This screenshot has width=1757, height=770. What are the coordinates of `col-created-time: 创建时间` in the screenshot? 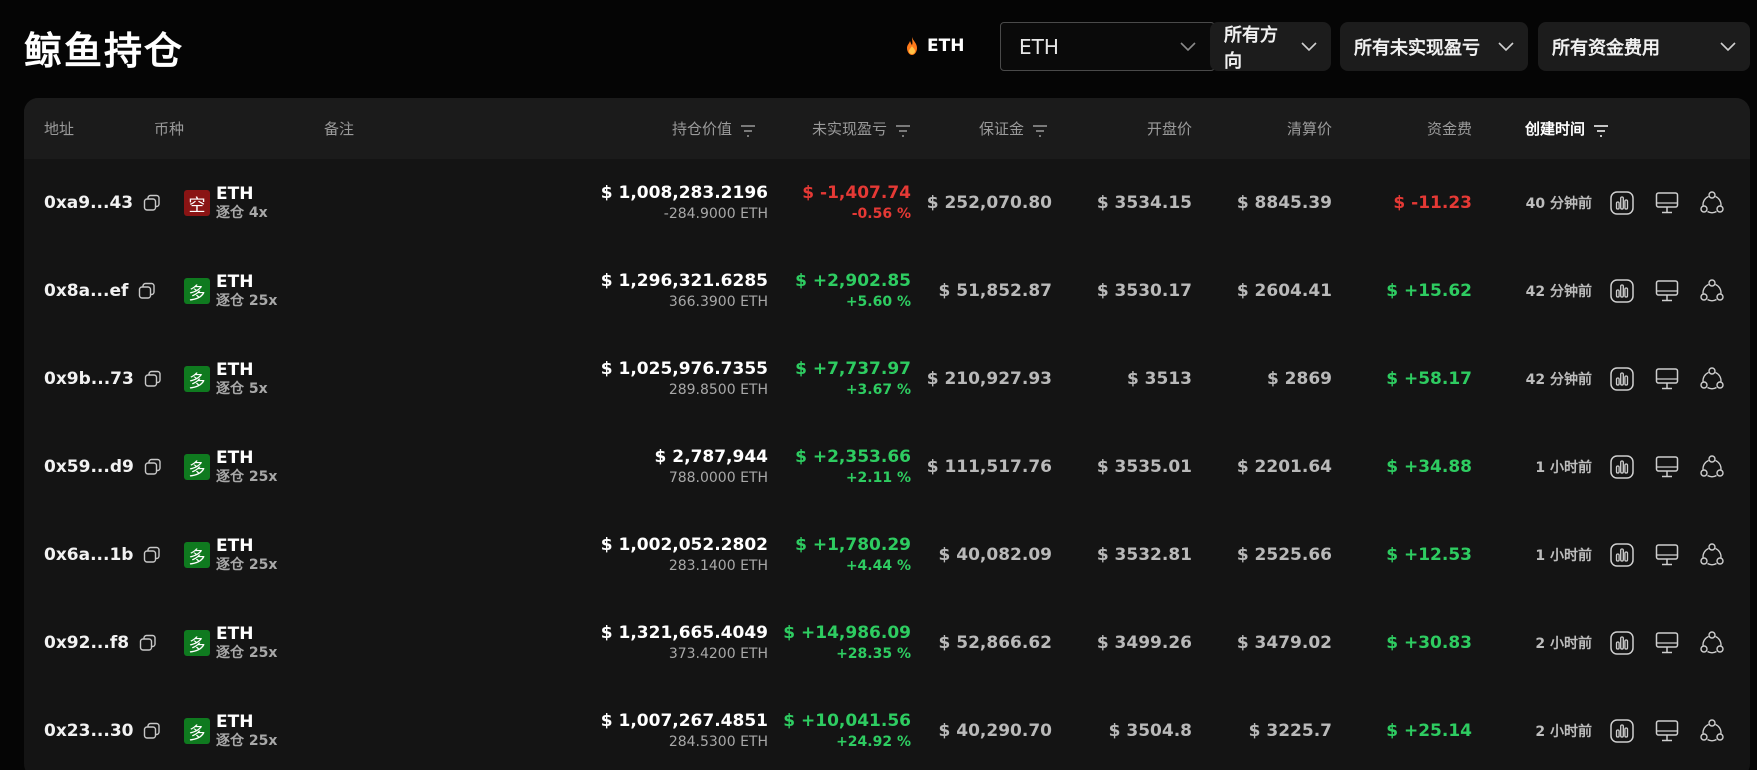 It's located at (1544, 128).